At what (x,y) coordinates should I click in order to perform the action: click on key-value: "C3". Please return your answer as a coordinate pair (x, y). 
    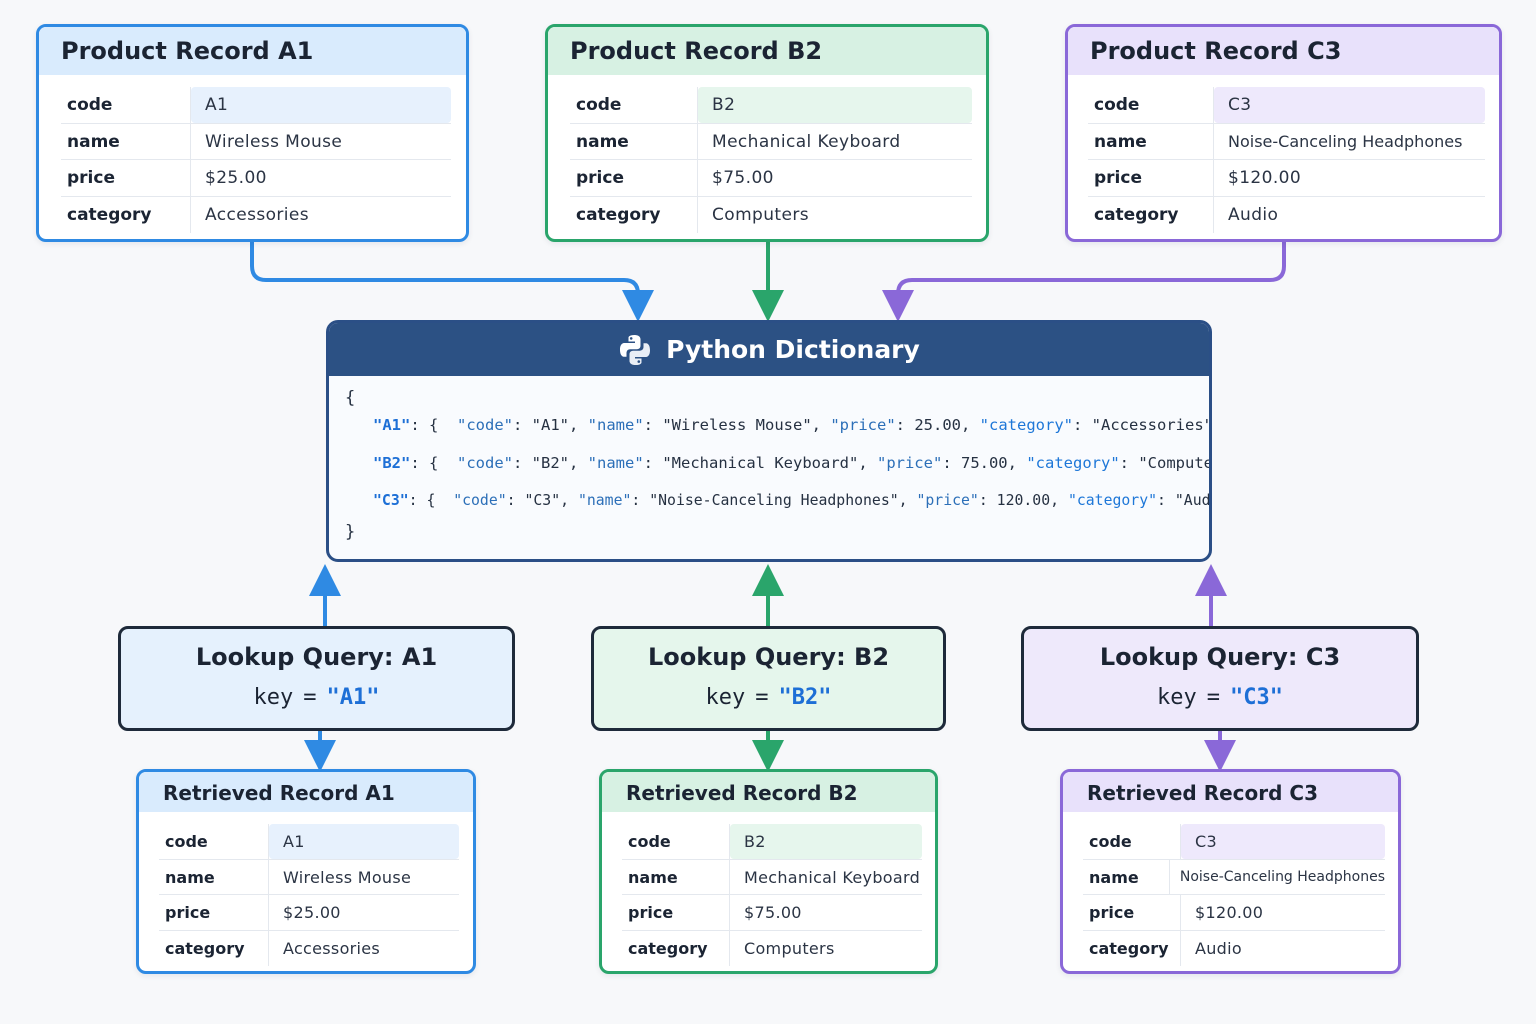
    Looking at the image, I should click on (1256, 697).